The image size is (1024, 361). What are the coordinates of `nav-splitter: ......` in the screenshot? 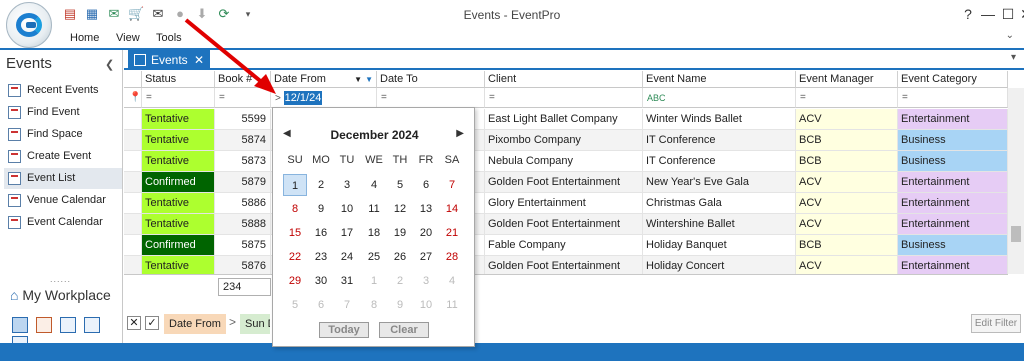 It's located at (60, 279).